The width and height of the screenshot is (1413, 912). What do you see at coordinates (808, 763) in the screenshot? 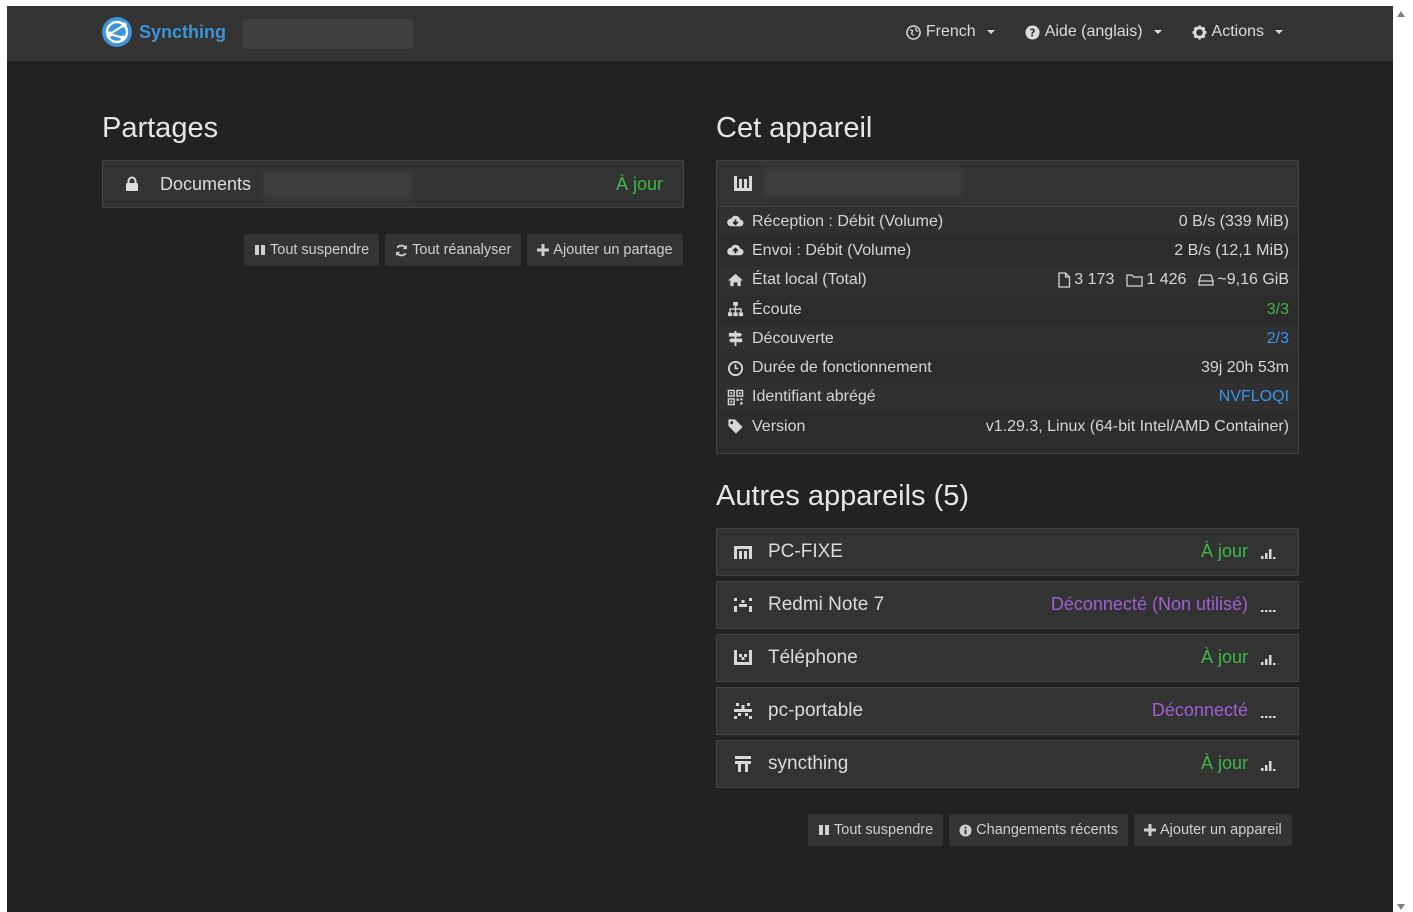
I see `remote-device-name: syncthing` at bounding box center [808, 763].